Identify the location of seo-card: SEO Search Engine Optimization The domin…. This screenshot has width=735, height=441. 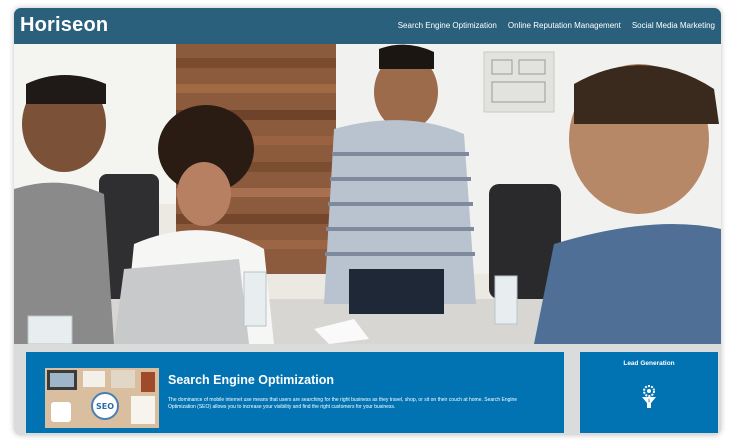
(295, 392).